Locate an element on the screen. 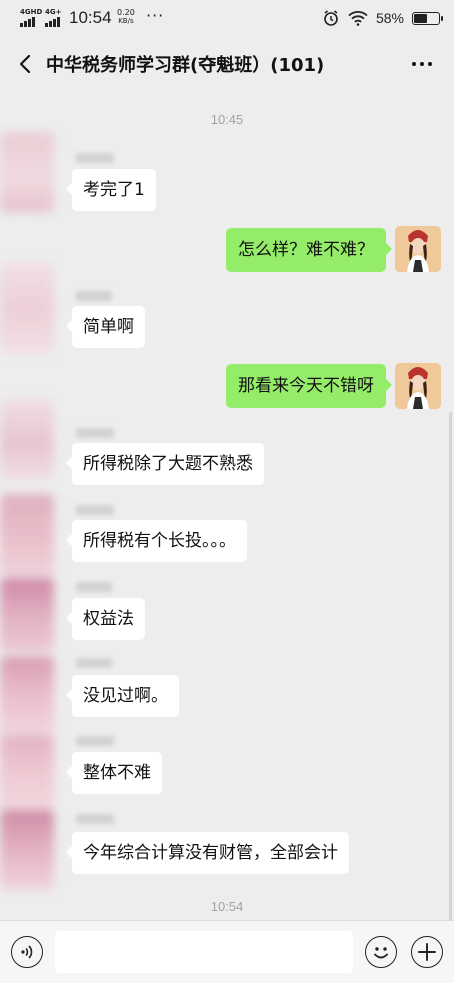 Image resolution: width=454 pixels, height=983 pixels. message-timestamp: 10:54 is located at coordinates (227, 906).